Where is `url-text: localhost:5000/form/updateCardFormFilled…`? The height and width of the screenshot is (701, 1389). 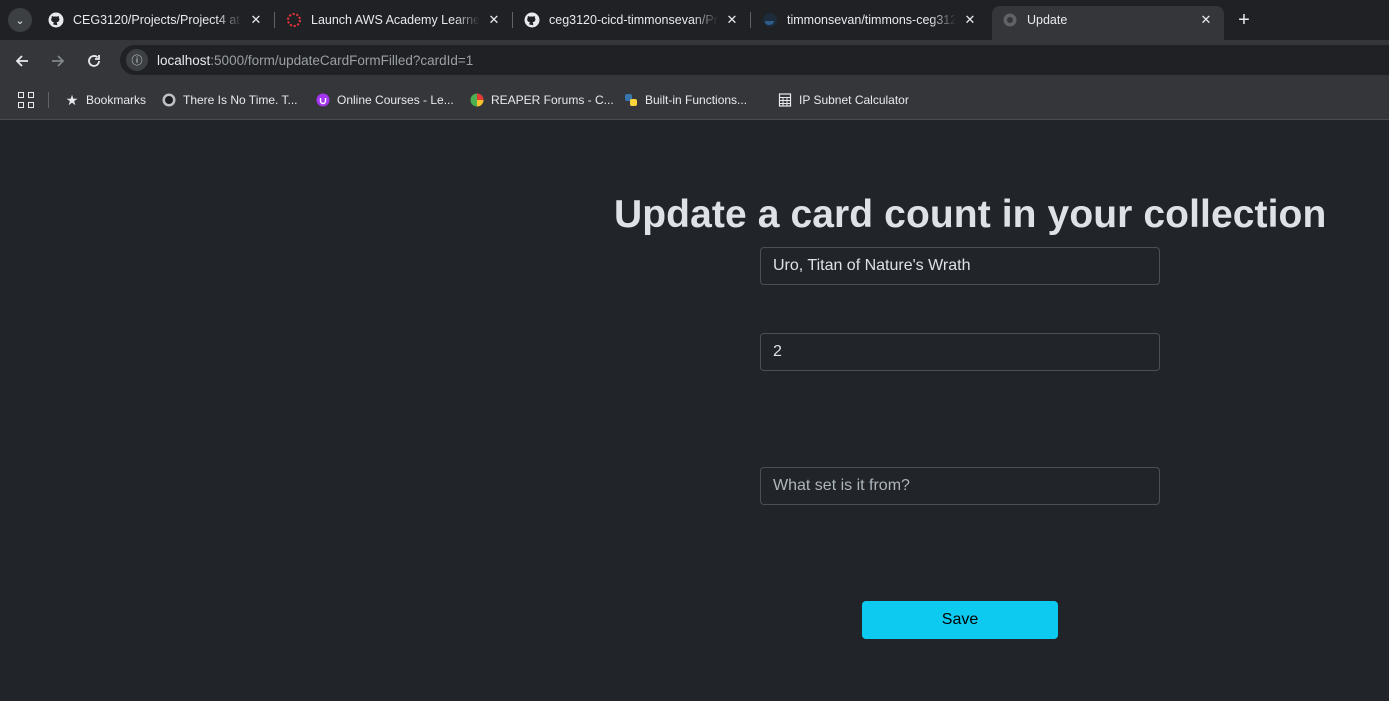 url-text: localhost:5000/form/updateCardFormFilled… is located at coordinates (315, 60).